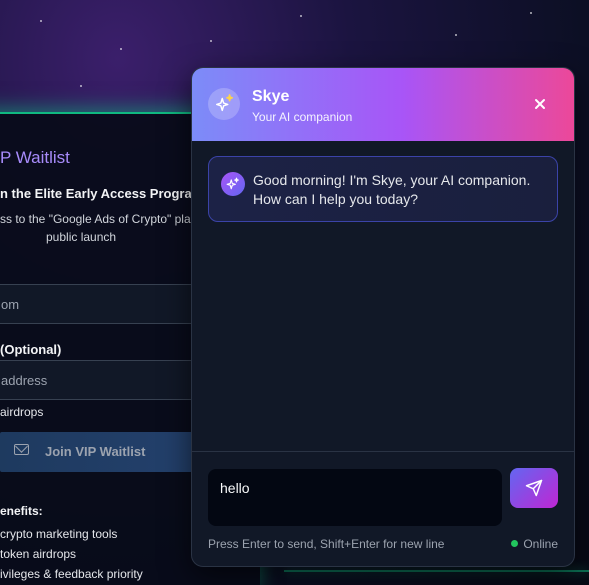 The width and height of the screenshot is (589, 585). Describe the element at coordinates (71, 574) in the screenshot. I see `benefit-item: ivileges & feedback priority` at that location.